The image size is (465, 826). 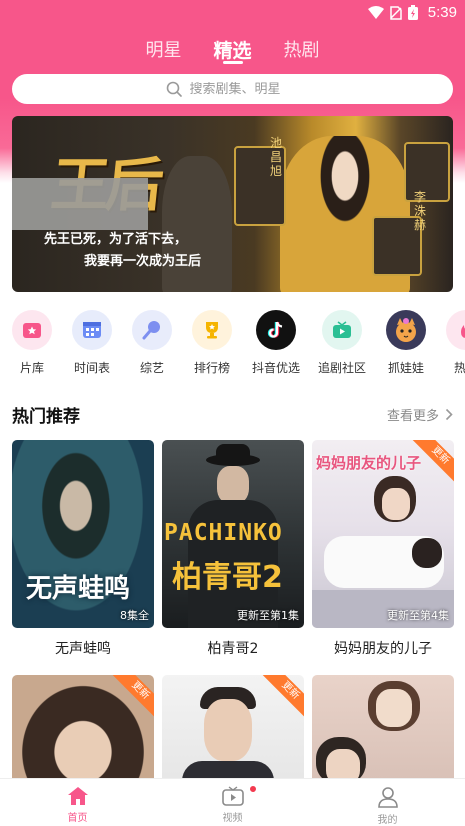 I want to click on poster-title-en: PACHINKO, so click(x=223, y=533).